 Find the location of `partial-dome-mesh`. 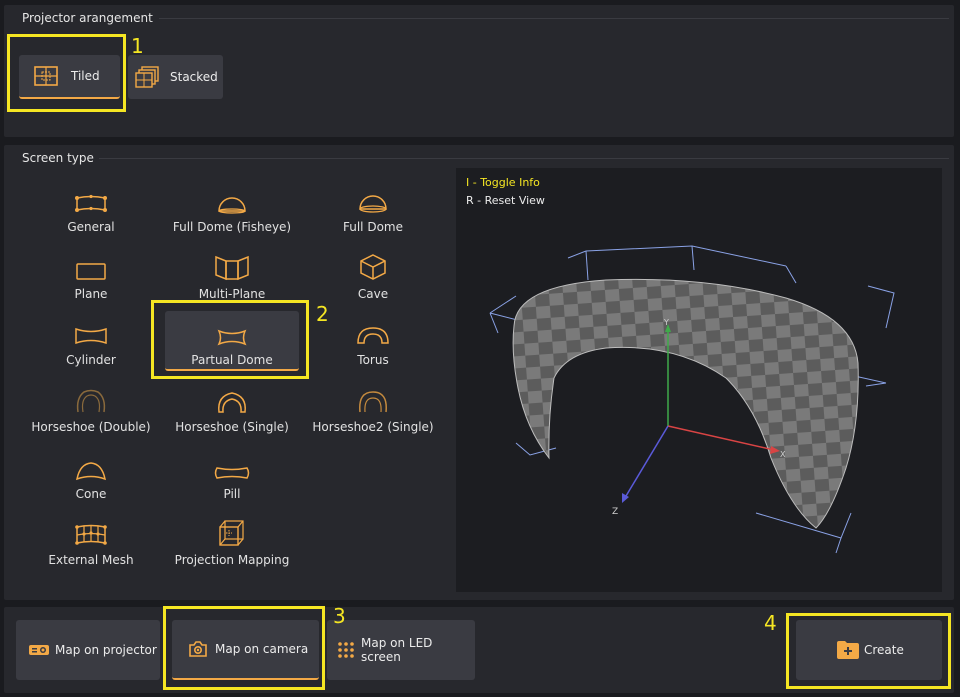

partial-dome-mesh is located at coordinates (686, 403).